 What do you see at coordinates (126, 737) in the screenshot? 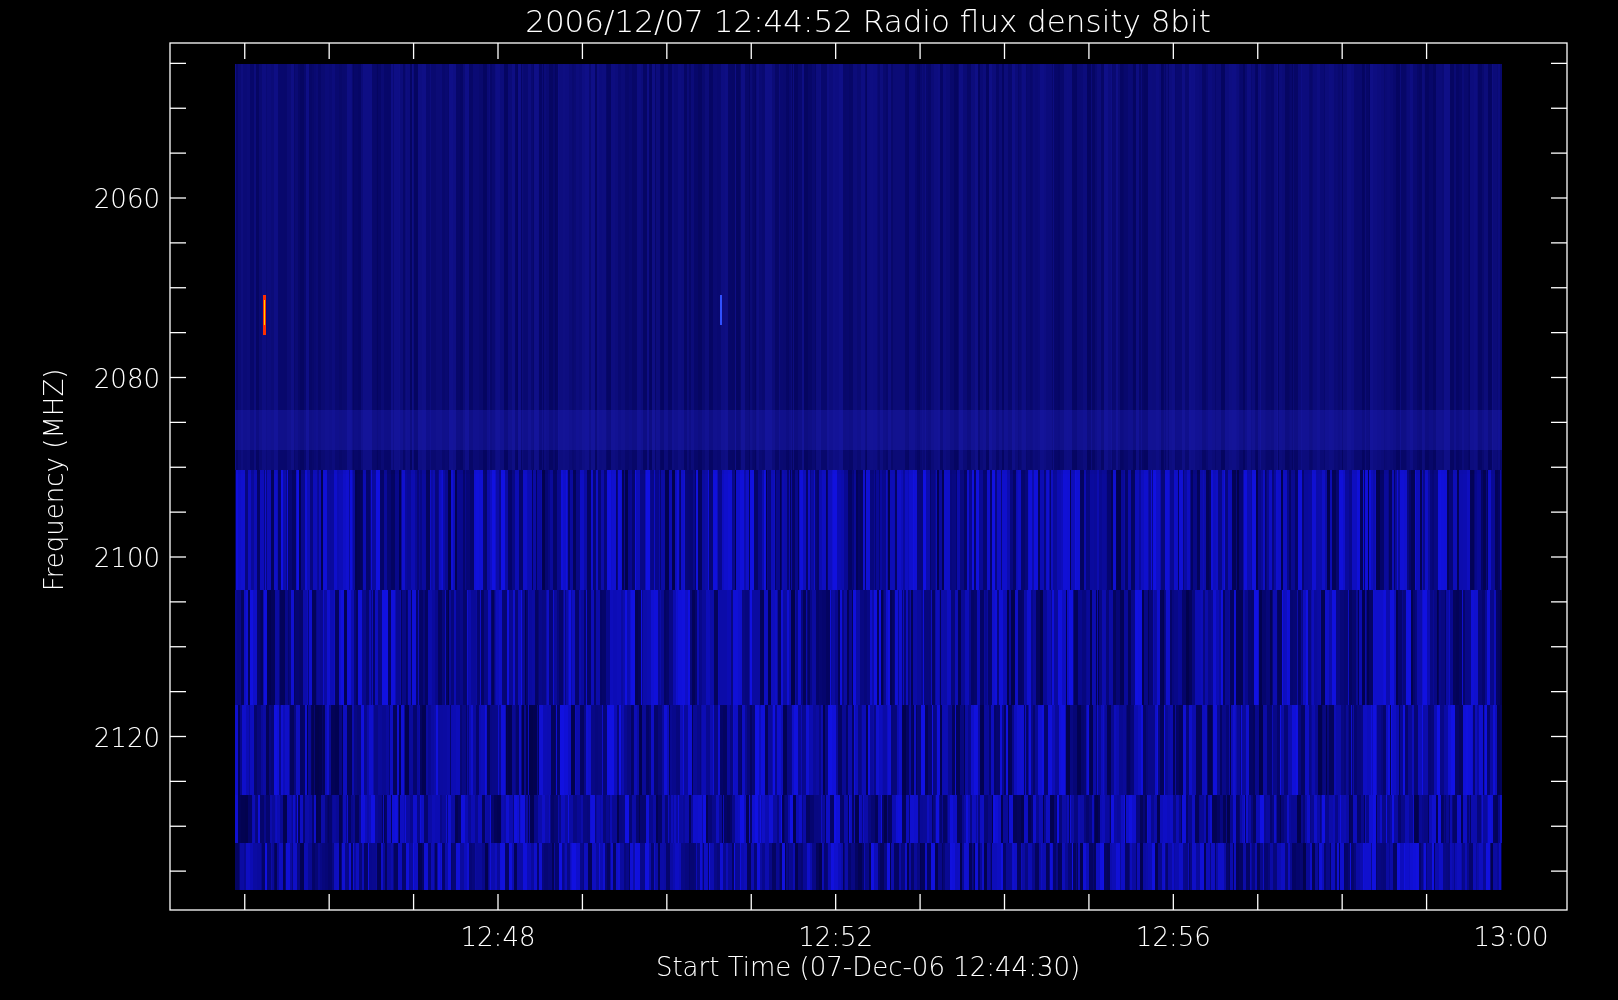
I see `y-tick-label: 2120` at bounding box center [126, 737].